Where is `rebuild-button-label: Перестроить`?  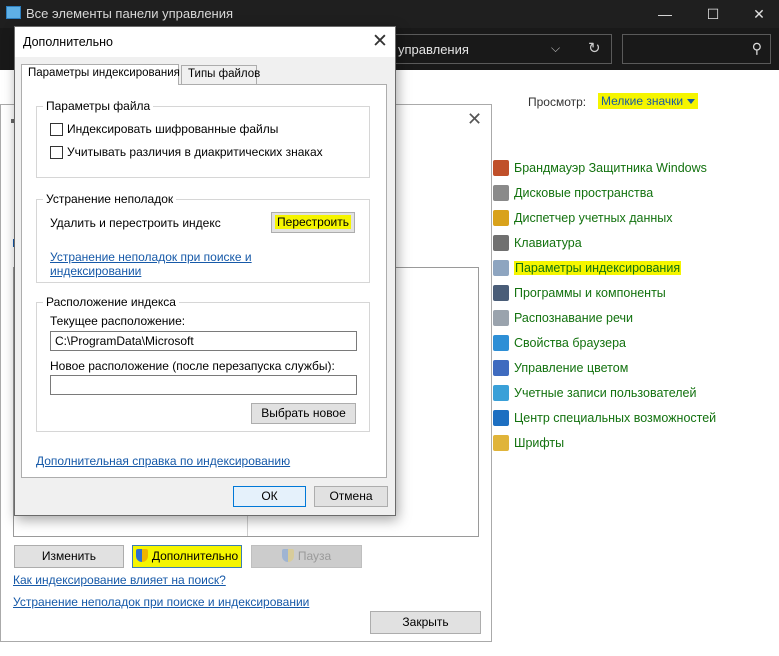 rebuild-button-label: Перестроить is located at coordinates (313, 222).